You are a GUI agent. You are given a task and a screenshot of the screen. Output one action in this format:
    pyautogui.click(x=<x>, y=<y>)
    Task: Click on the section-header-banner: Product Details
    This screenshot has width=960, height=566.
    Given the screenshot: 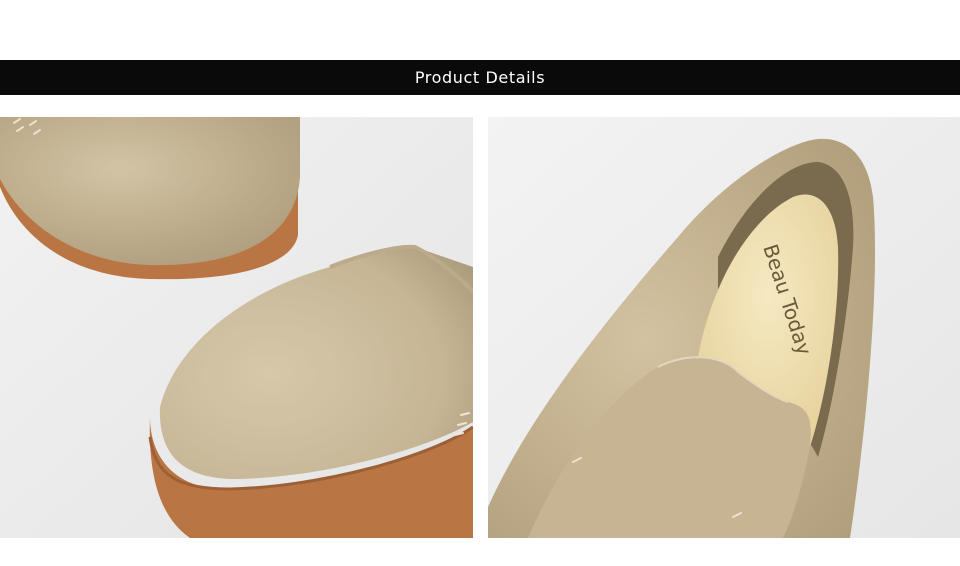 What is the action you would take?
    pyautogui.click(x=480, y=77)
    